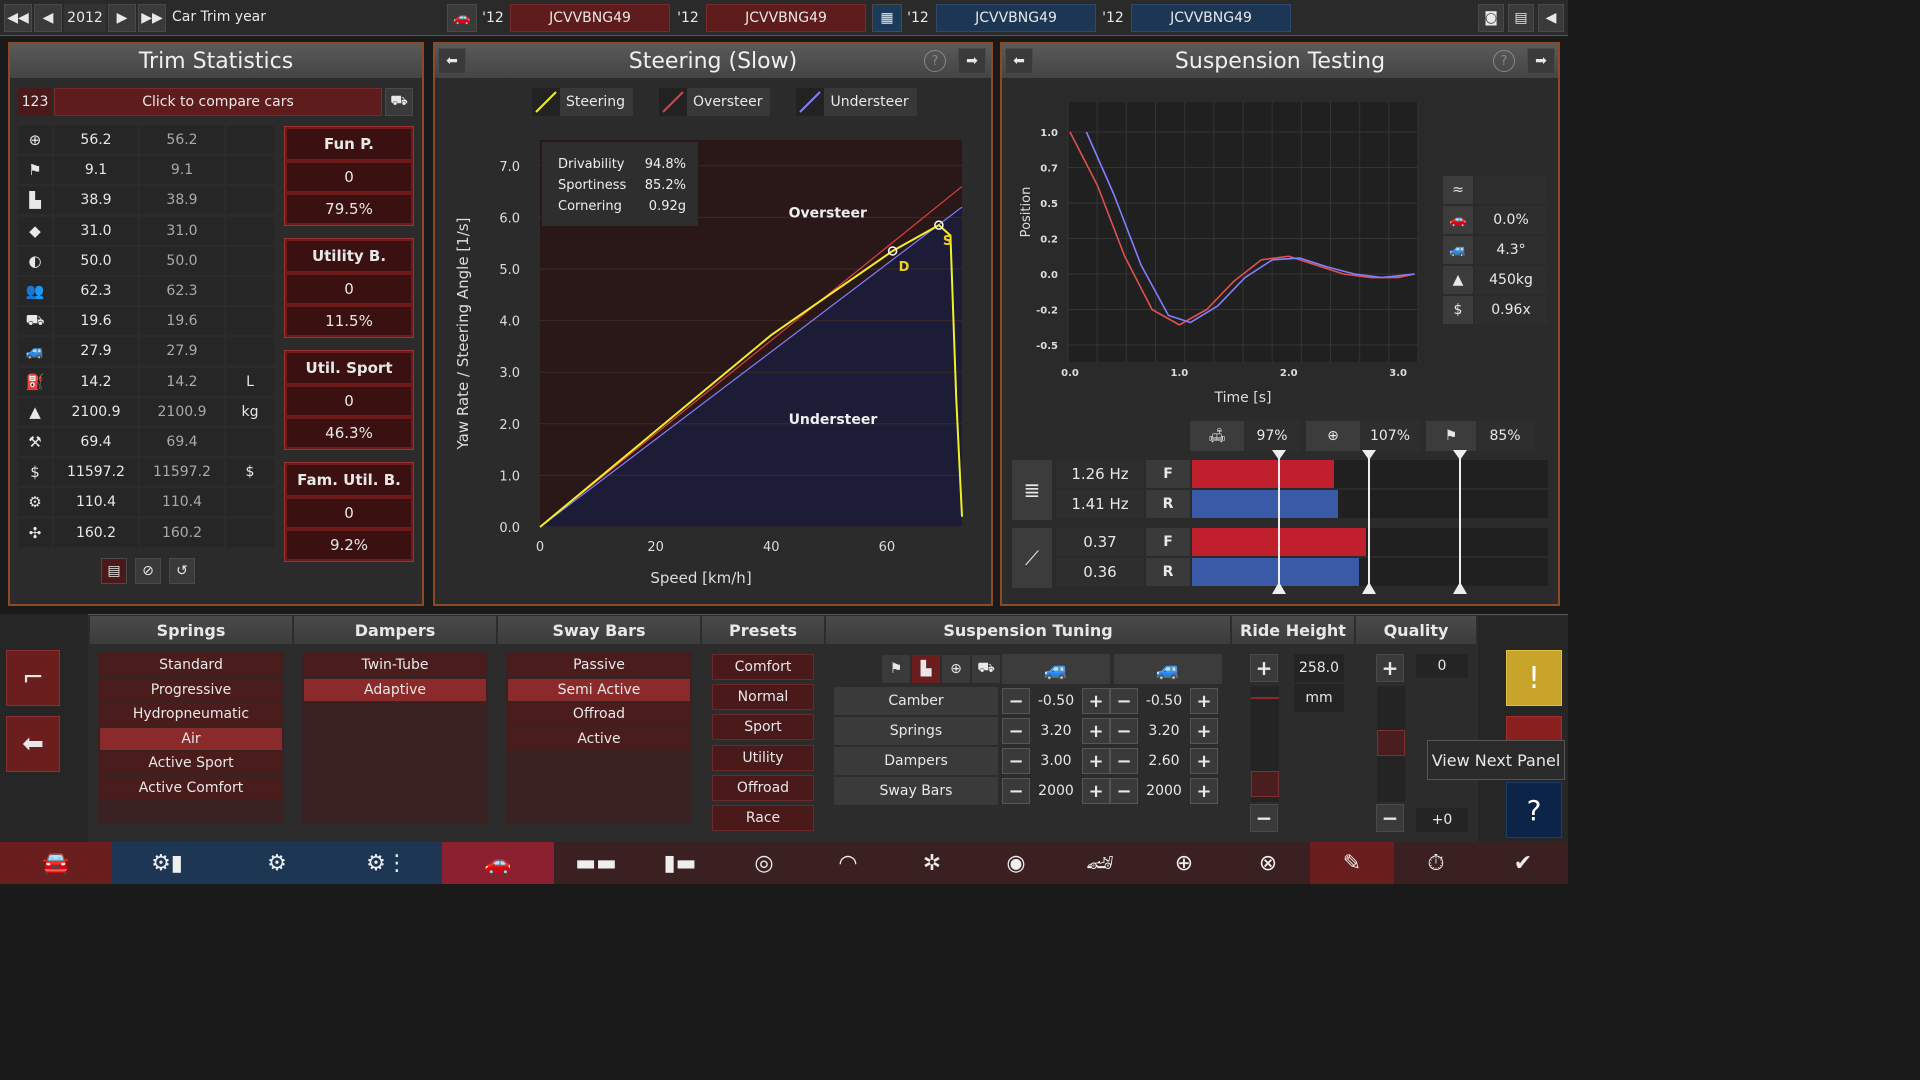  I want to click on race-flag-icon: ⚑, so click(896, 669).